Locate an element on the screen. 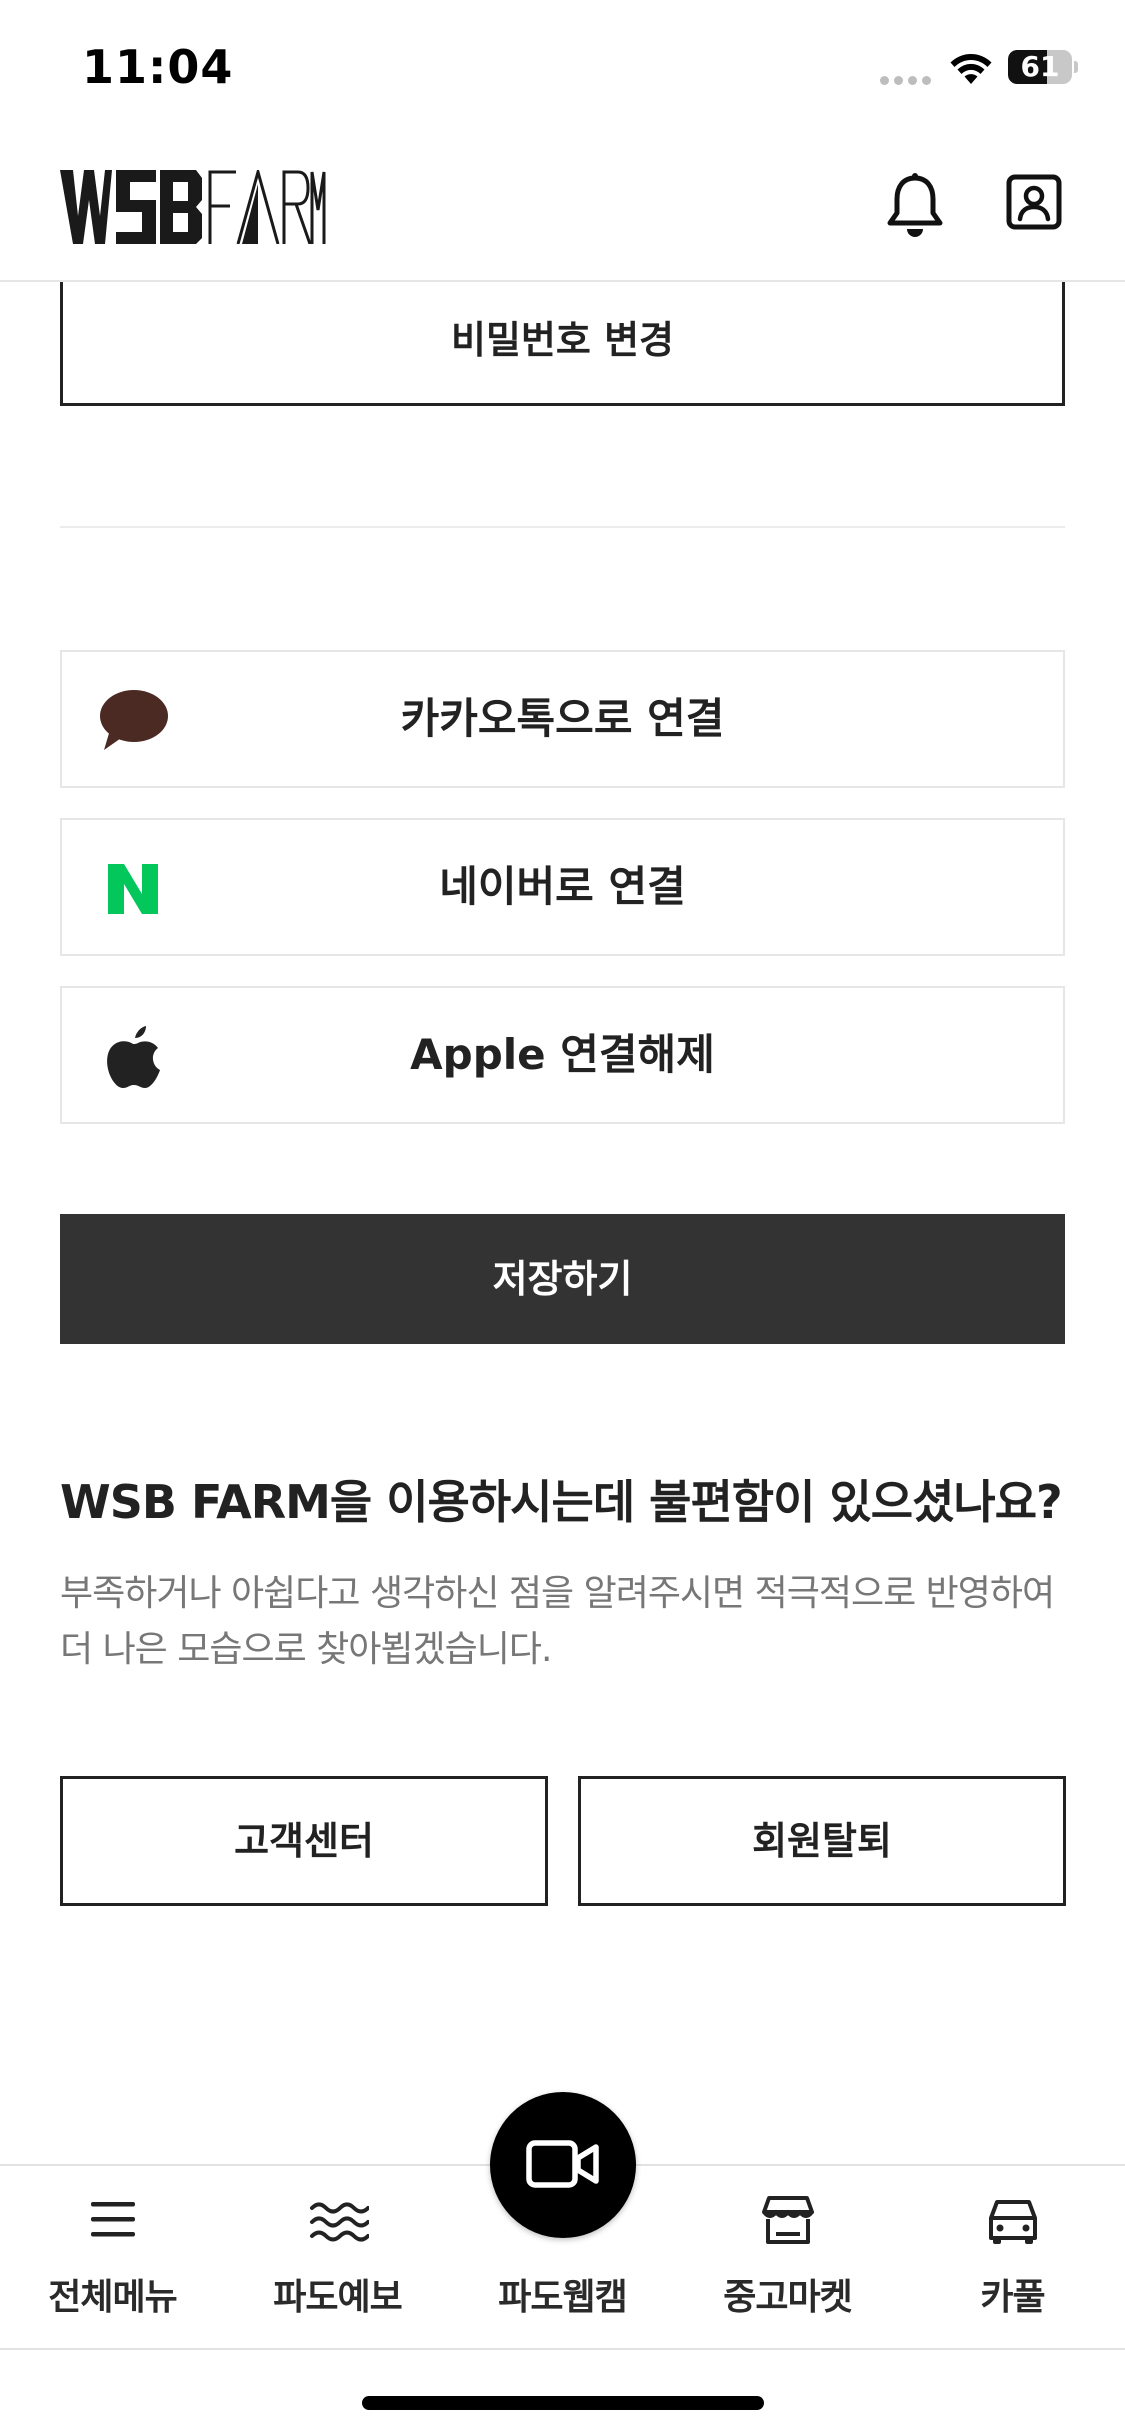 The image size is (1125, 2436). webcam-fab-button is located at coordinates (563, 2165).